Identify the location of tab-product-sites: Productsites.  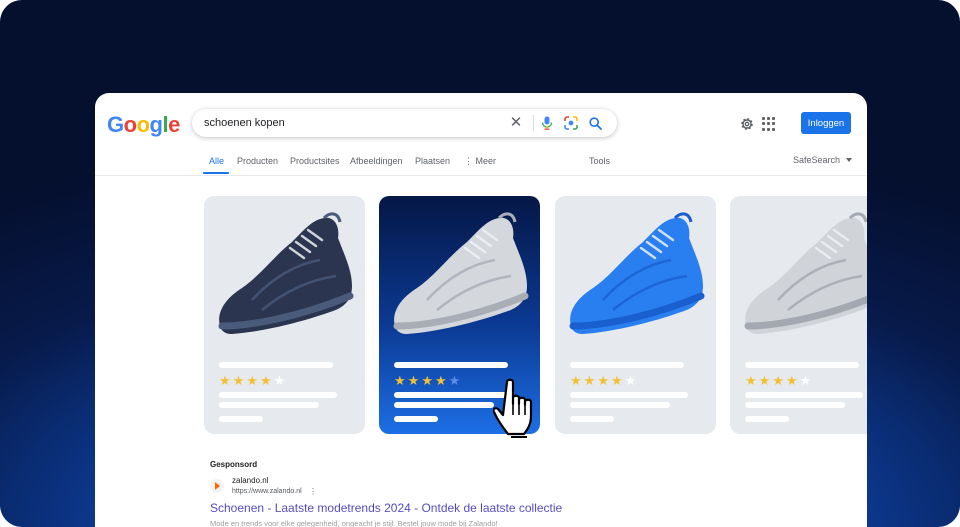
(315, 161).